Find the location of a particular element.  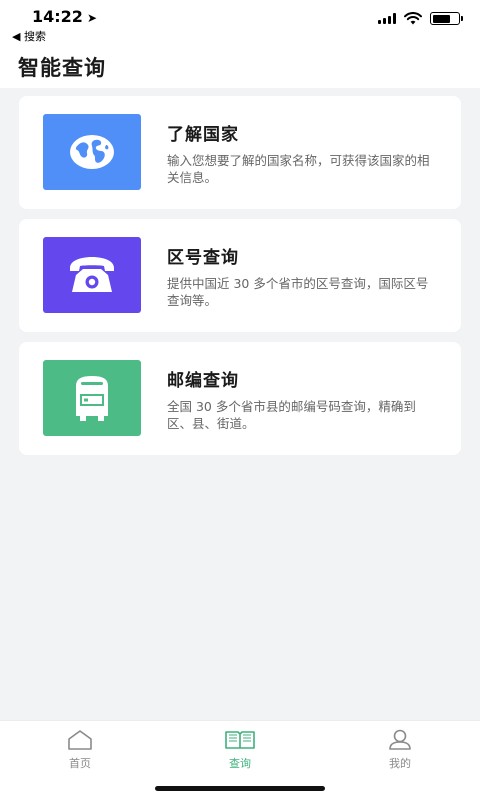

card-area-code: 区号查询 提供中国近 30 多个省市的区号查询，国际区号查询等。 is located at coordinates (240, 275).